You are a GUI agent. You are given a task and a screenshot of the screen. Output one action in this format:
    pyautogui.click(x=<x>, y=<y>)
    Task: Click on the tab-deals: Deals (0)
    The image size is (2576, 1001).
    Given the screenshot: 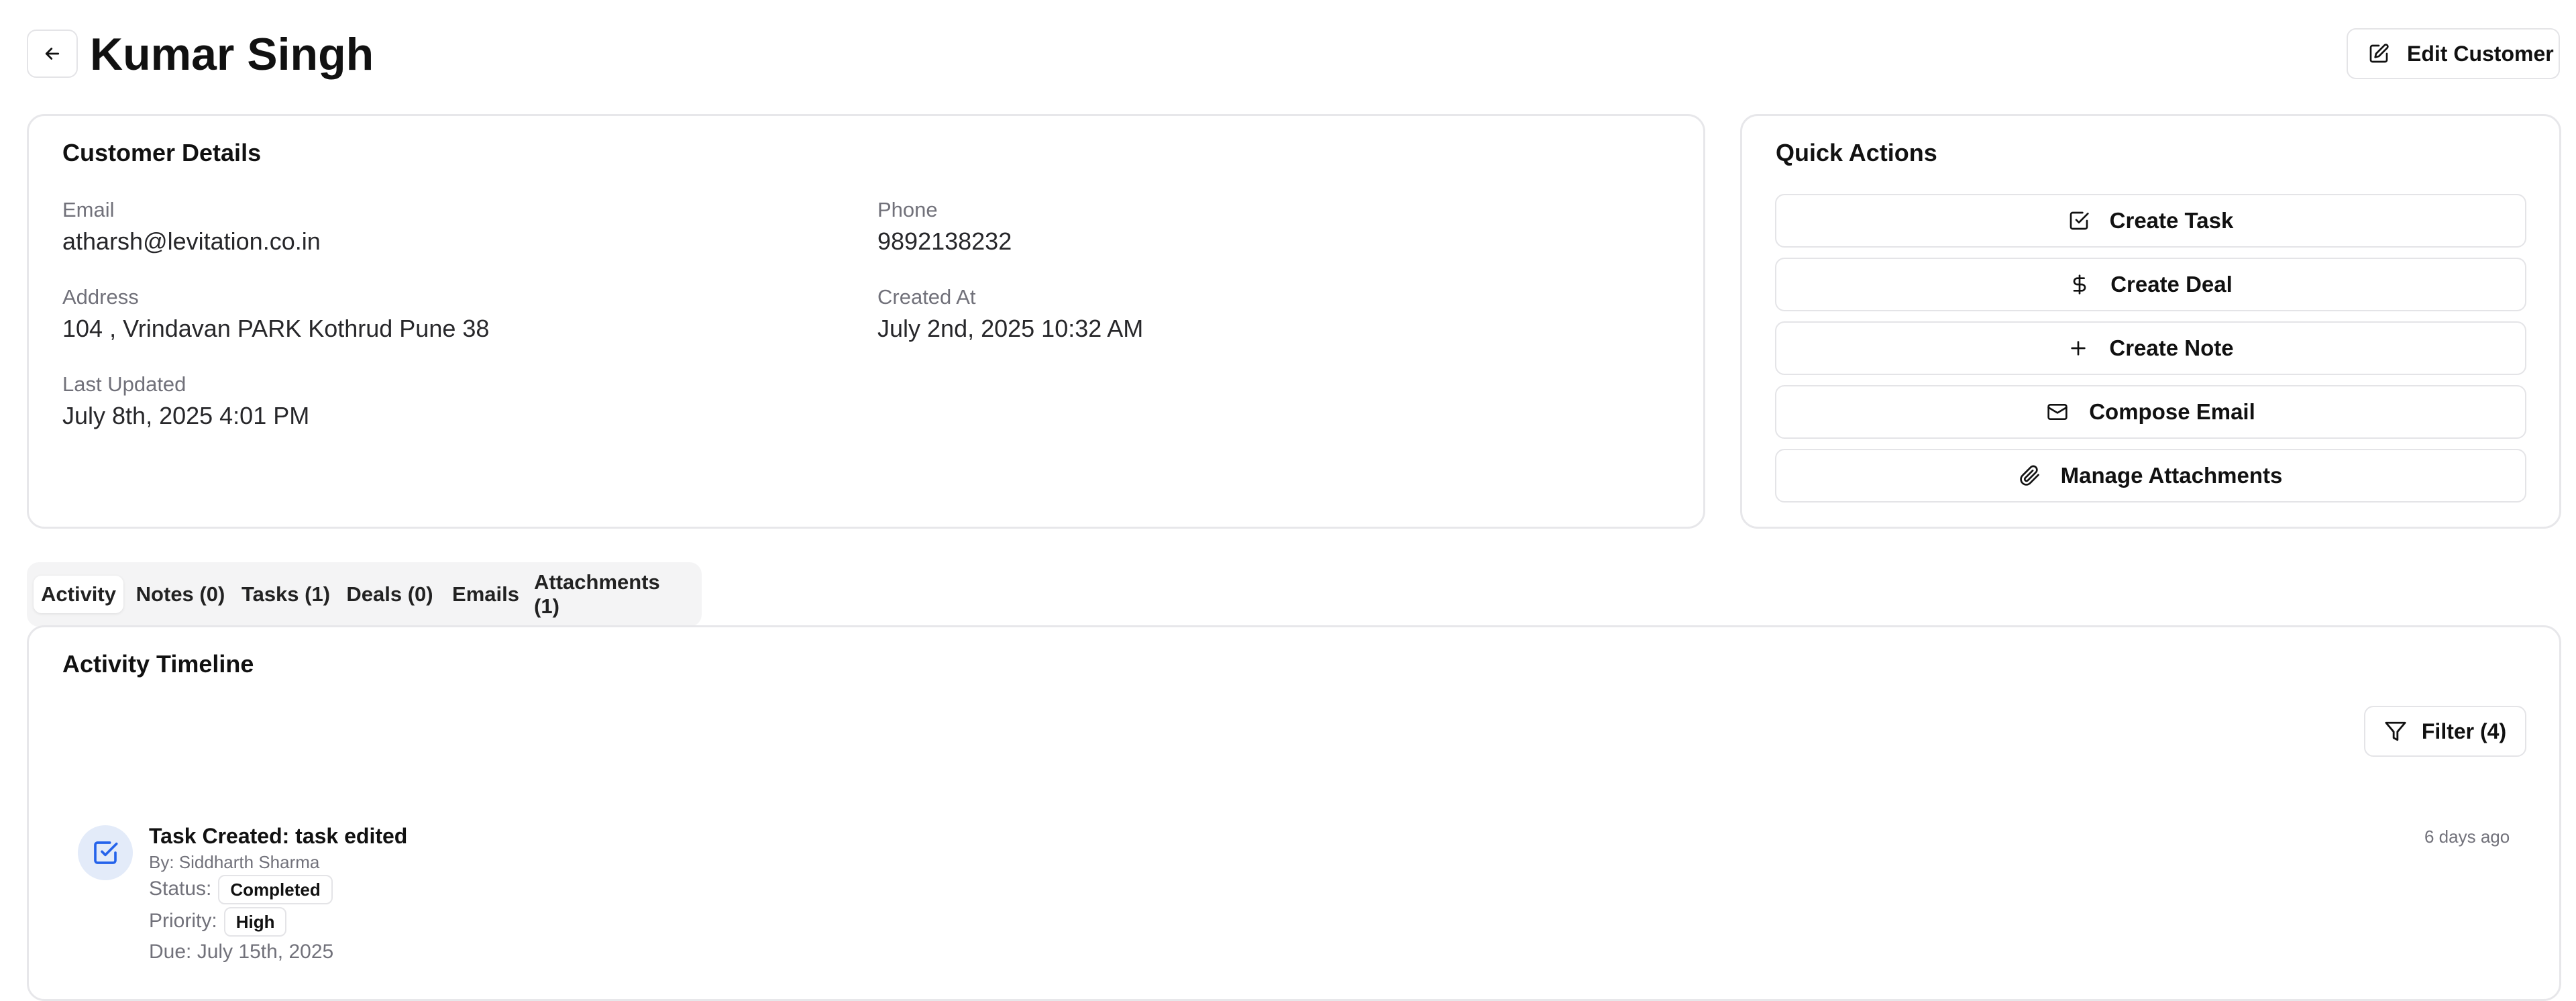 What is the action you would take?
    pyautogui.click(x=389, y=594)
    